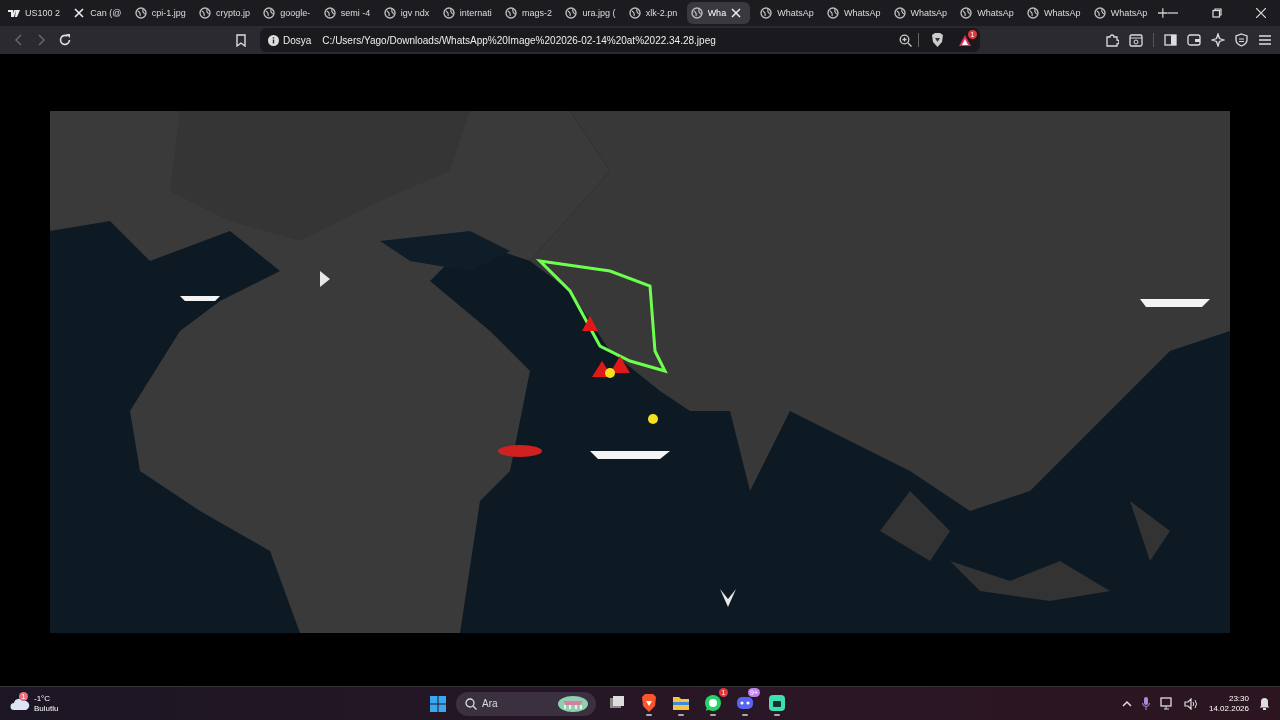  What do you see at coordinates (297, 40) in the screenshot?
I see `file-scheme-label: Dosya` at bounding box center [297, 40].